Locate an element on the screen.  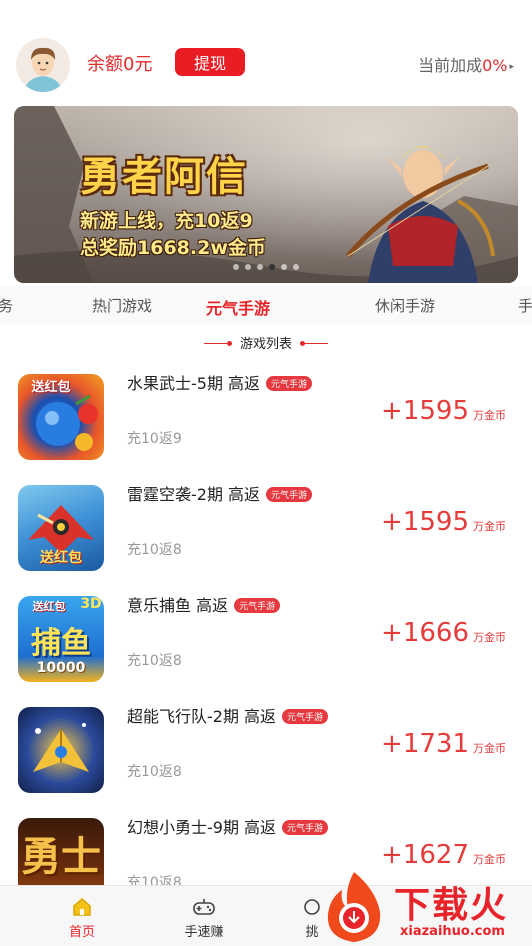
game-icon-fishing: 送红包 3D 捕鱼 10000 is located at coordinates (61, 639).